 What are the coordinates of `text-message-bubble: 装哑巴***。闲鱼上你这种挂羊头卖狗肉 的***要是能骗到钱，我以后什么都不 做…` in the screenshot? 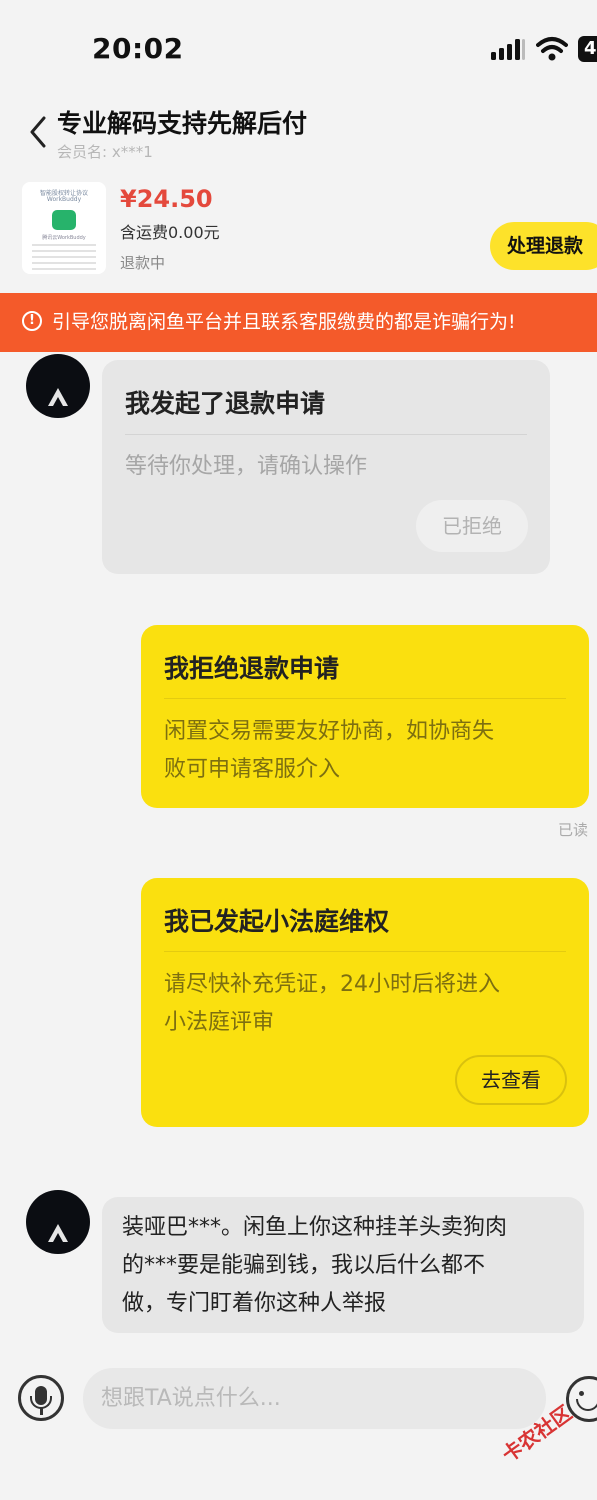 It's located at (343, 1265).